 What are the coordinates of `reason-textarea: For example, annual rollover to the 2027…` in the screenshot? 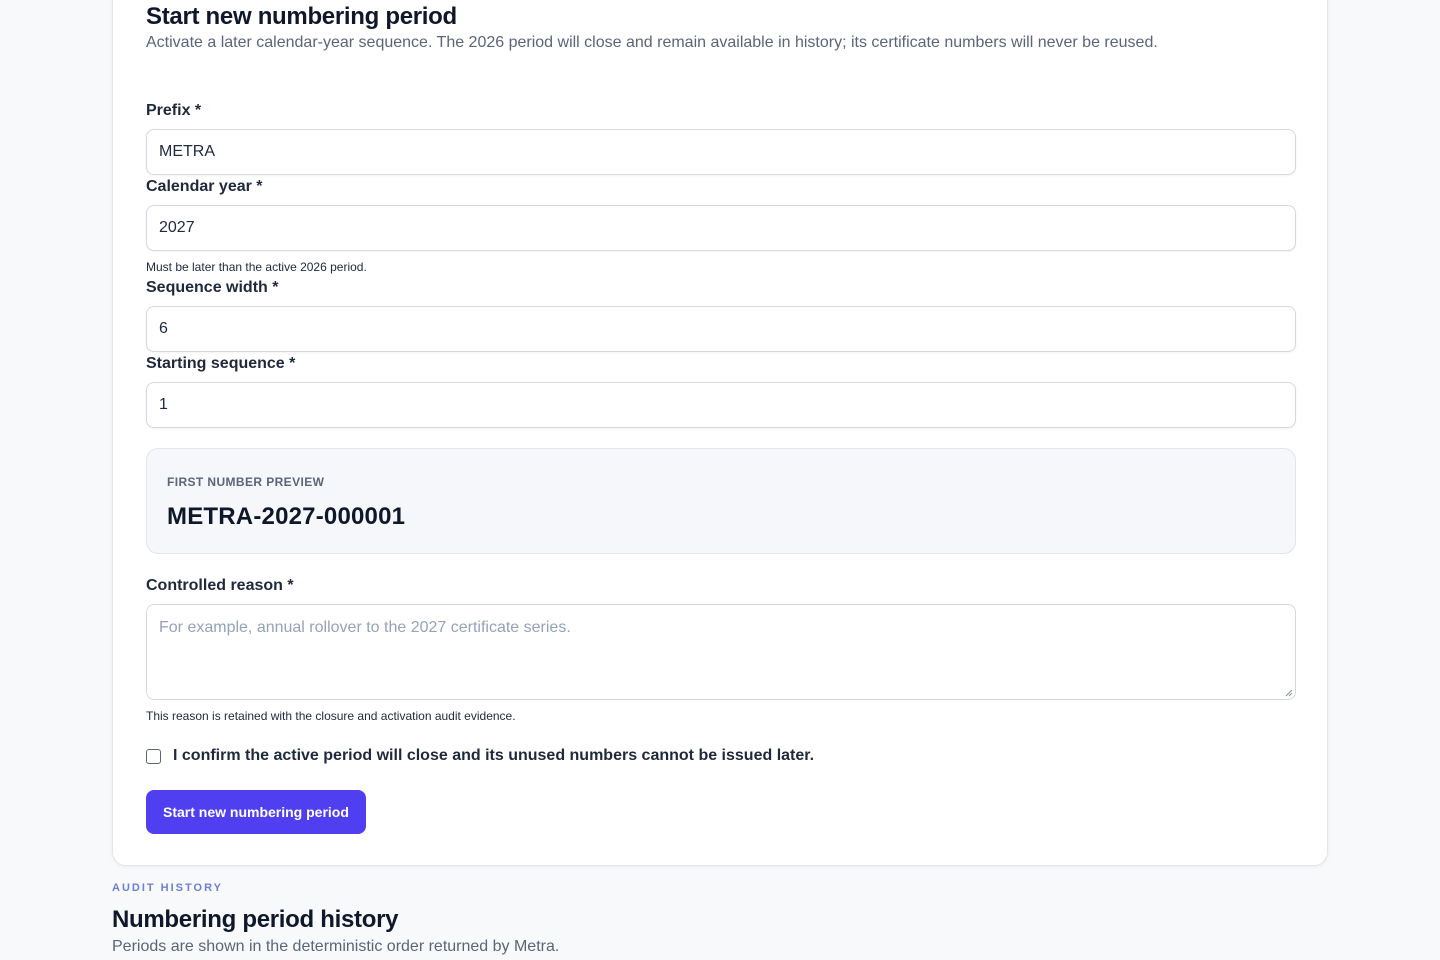 It's located at (721, 652).